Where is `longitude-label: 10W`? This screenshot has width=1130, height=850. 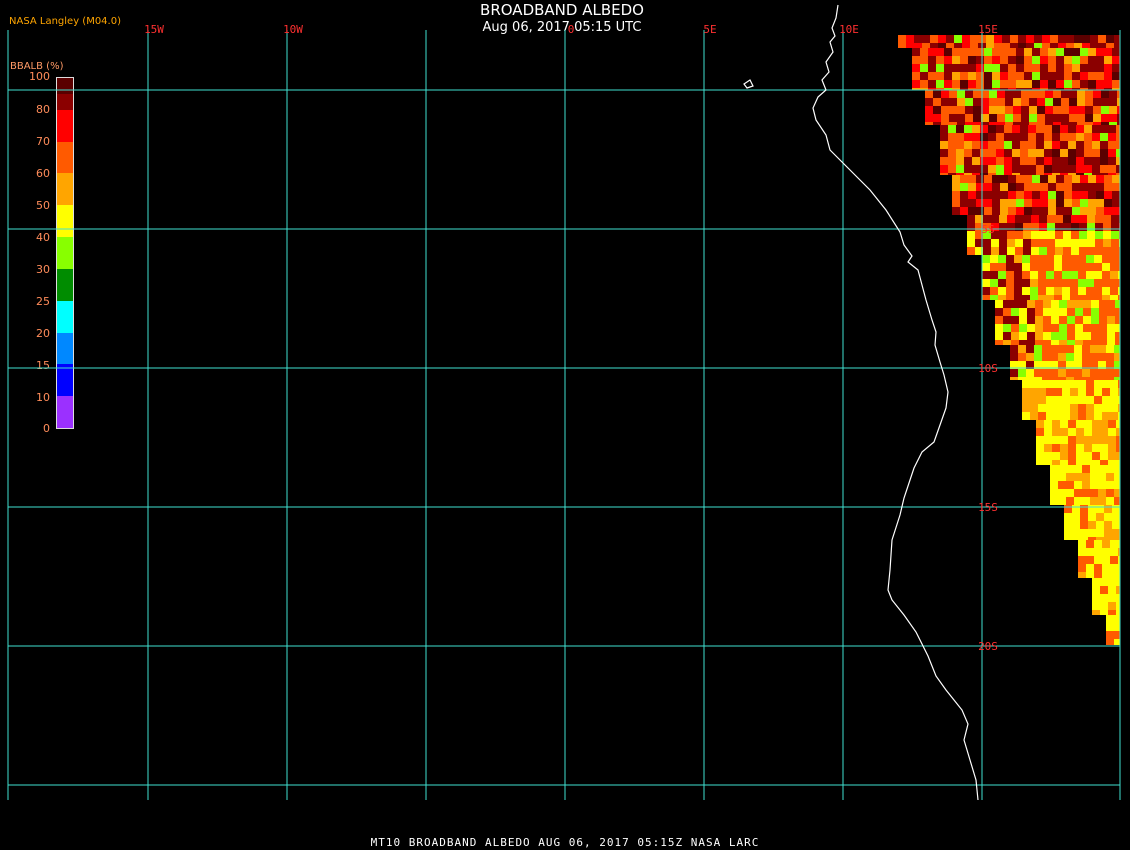
longitude-label: 10W is located at coordinates (293, 29).